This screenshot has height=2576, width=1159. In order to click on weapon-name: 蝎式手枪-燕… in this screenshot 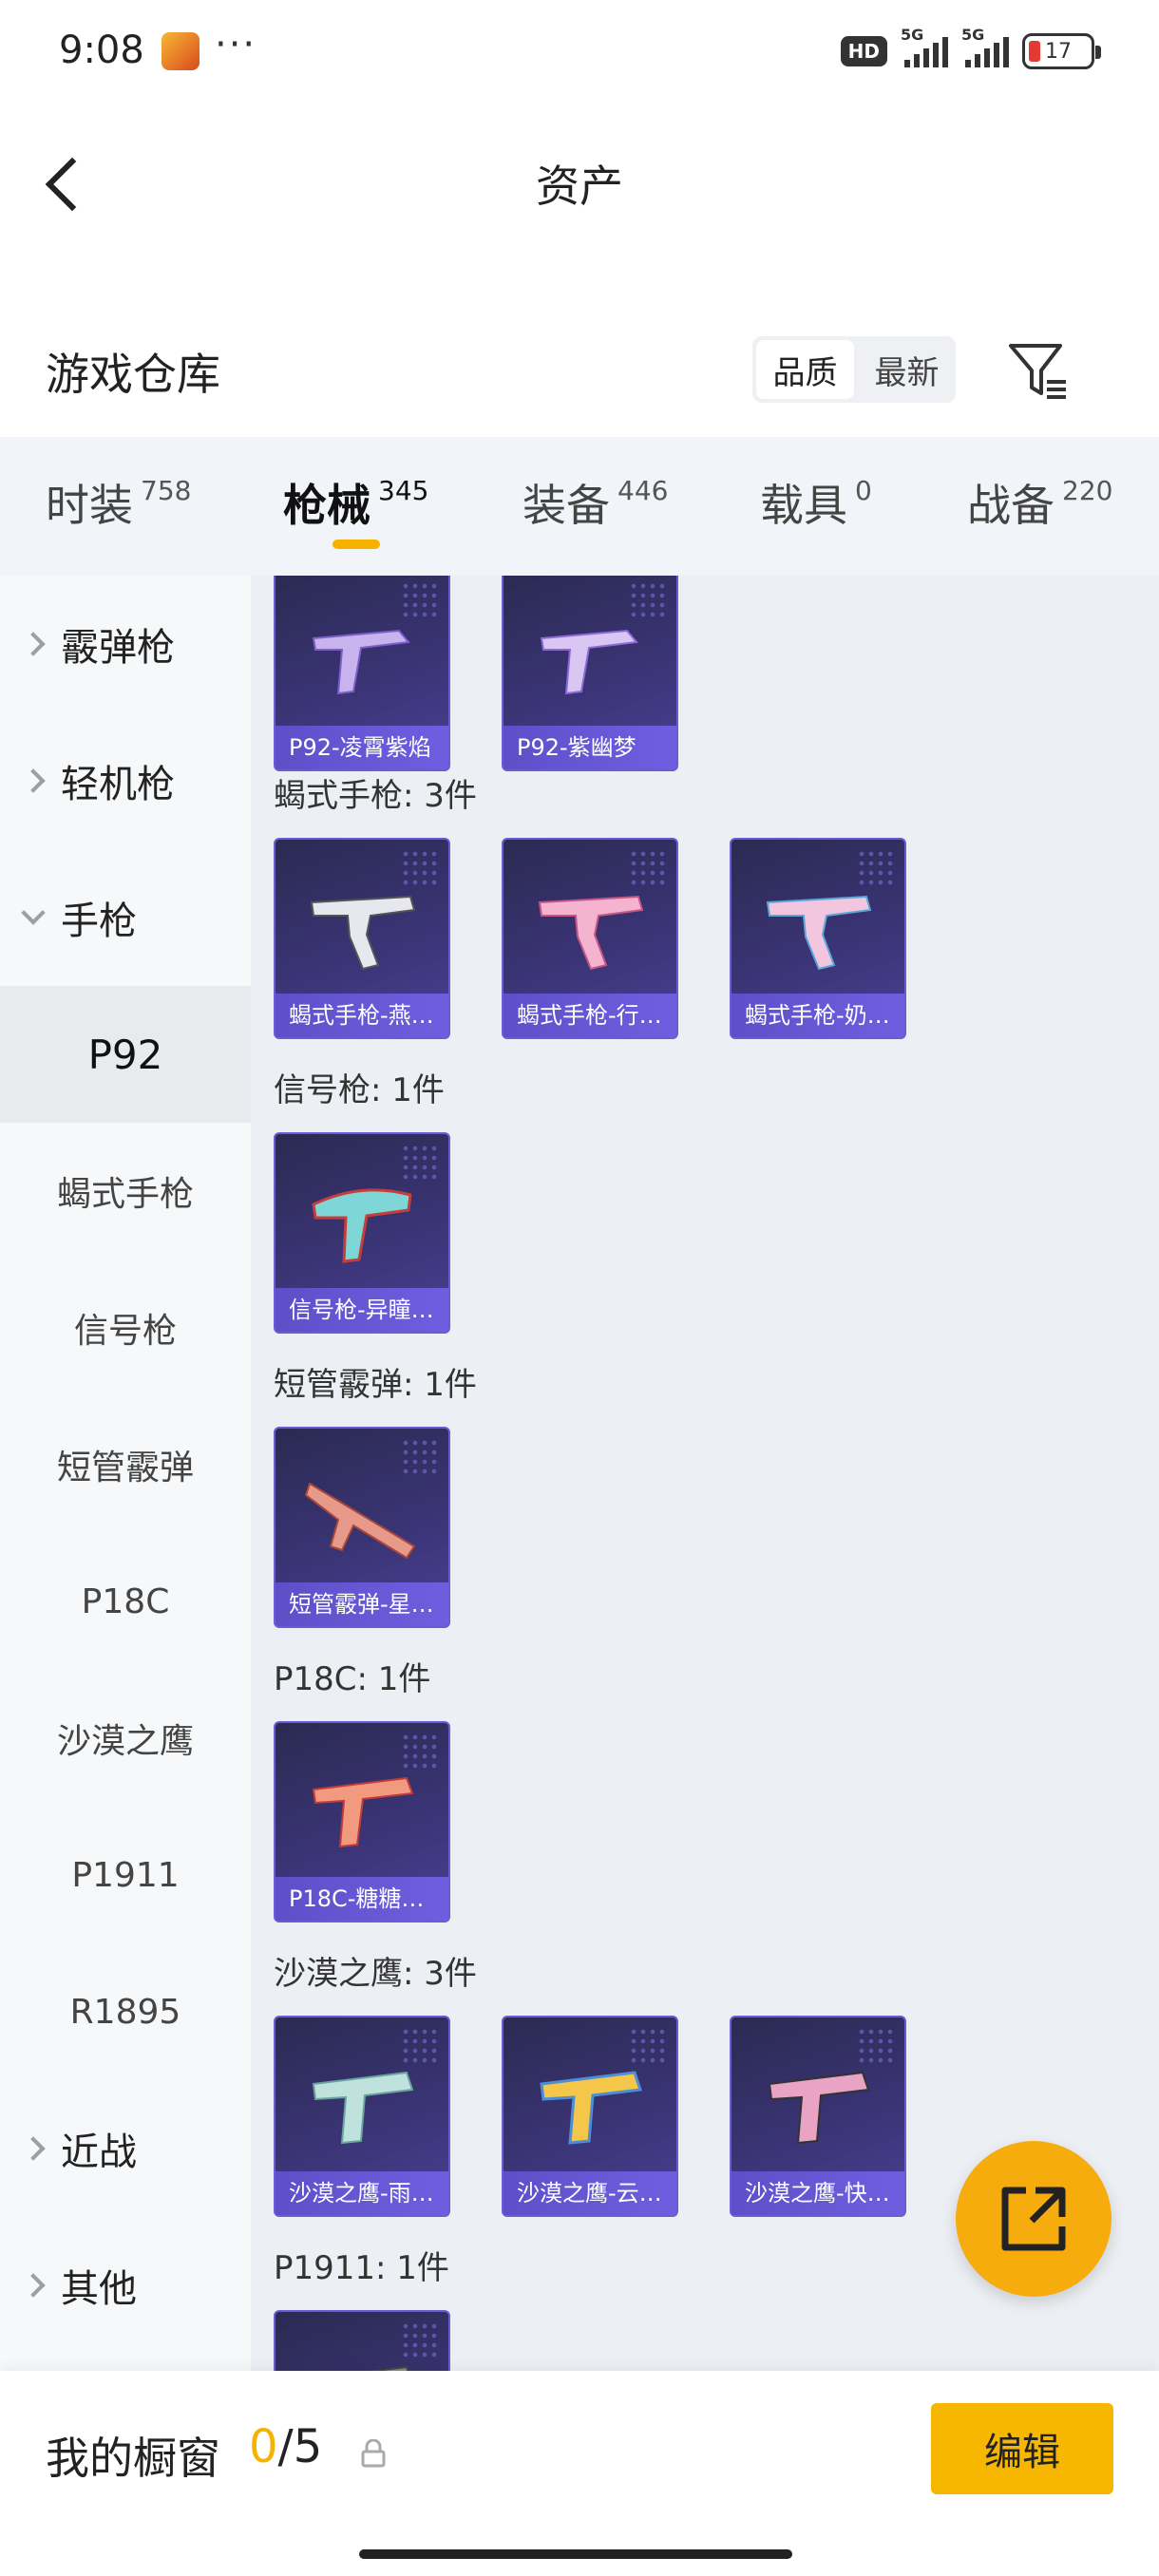, I will do `click(362, 1015)`.